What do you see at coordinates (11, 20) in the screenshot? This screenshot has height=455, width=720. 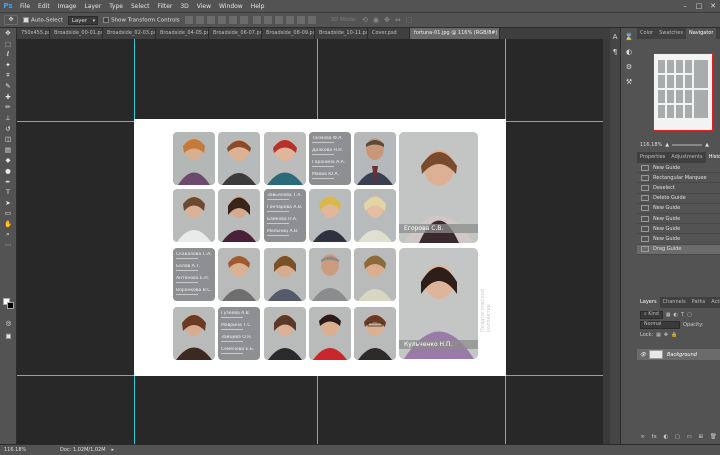 I see `move-tool-preset-icon: ✥` at bounding box center [11, 20].